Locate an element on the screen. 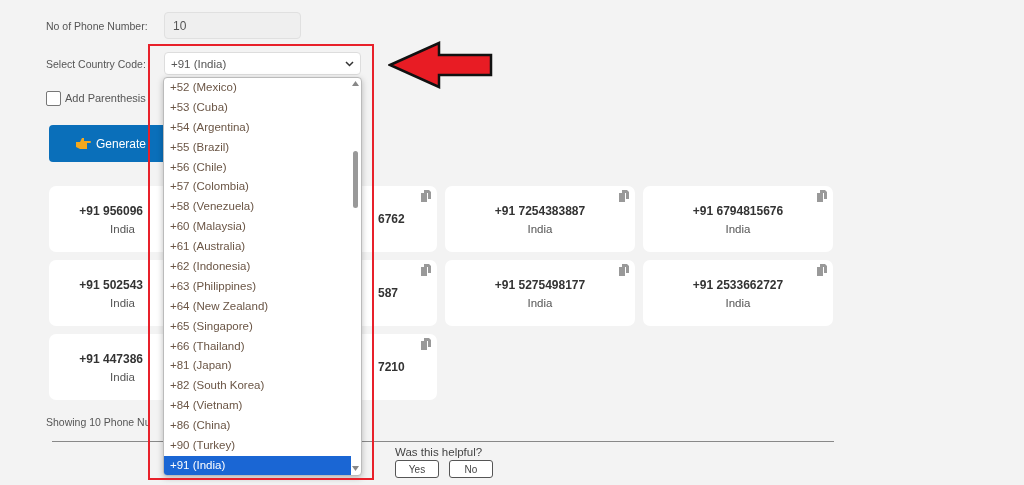 Image resolution: width=1024 pixels, height=485 pixels. scroll-up-icon is located at coordinates (355, 83).